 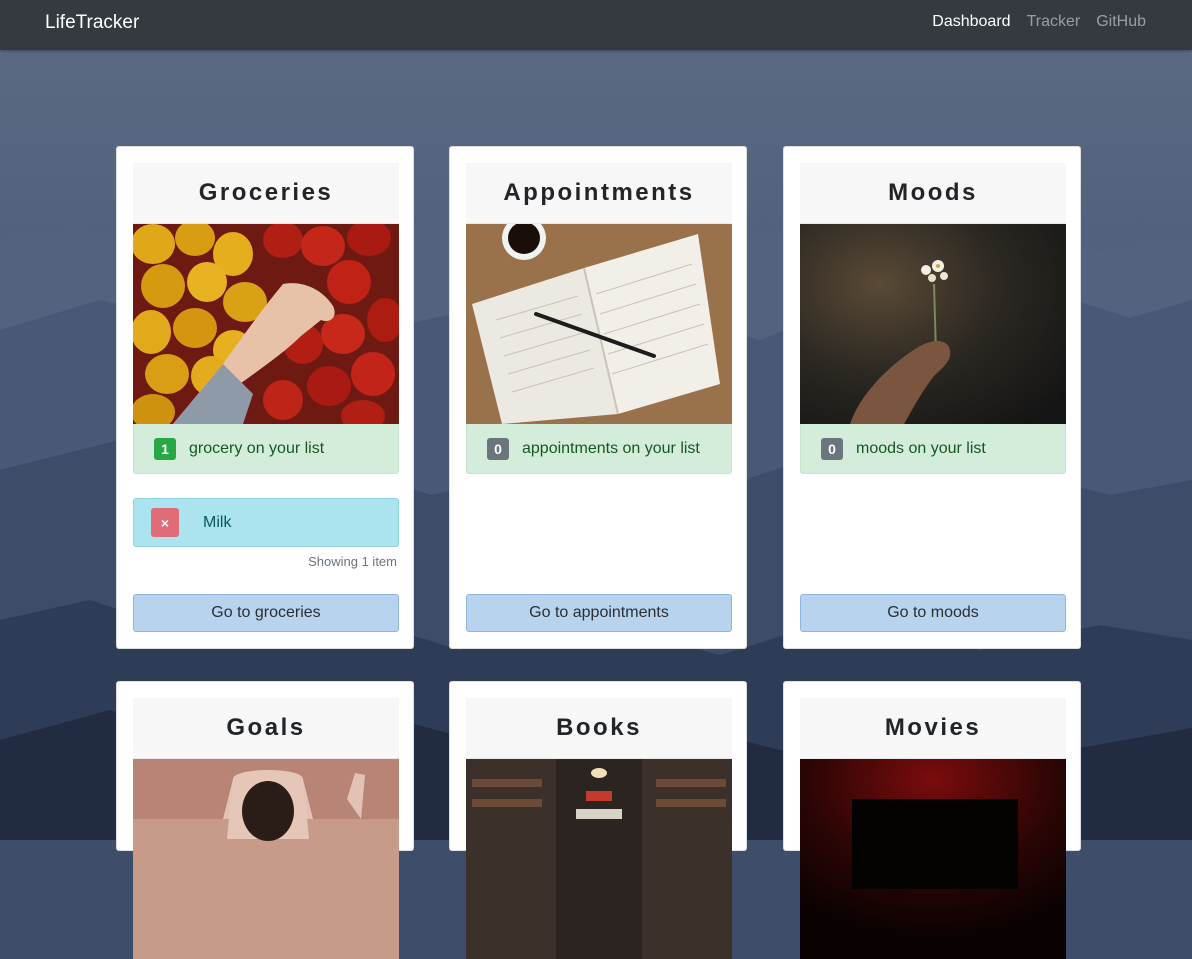 I want to click on library-photo, so click(x=599, y=859).